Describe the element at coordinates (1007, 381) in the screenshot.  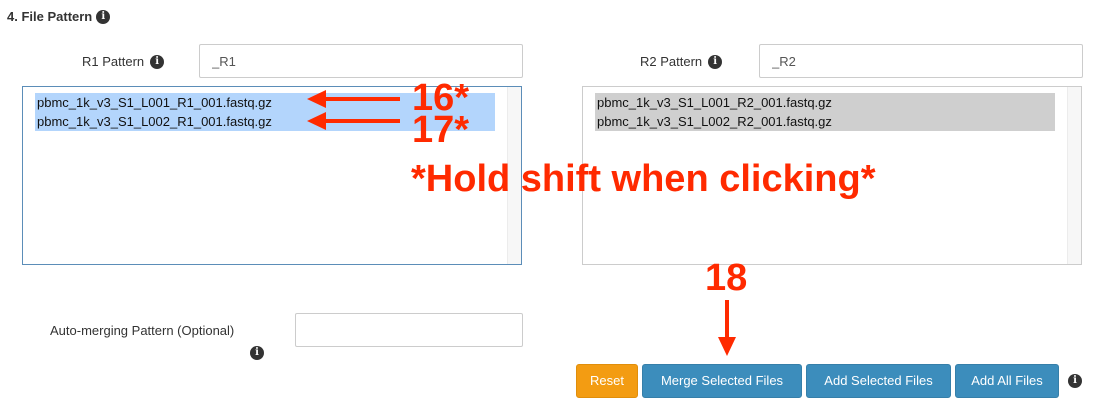
I see `add-all-files-button: Add All Files` at that location.